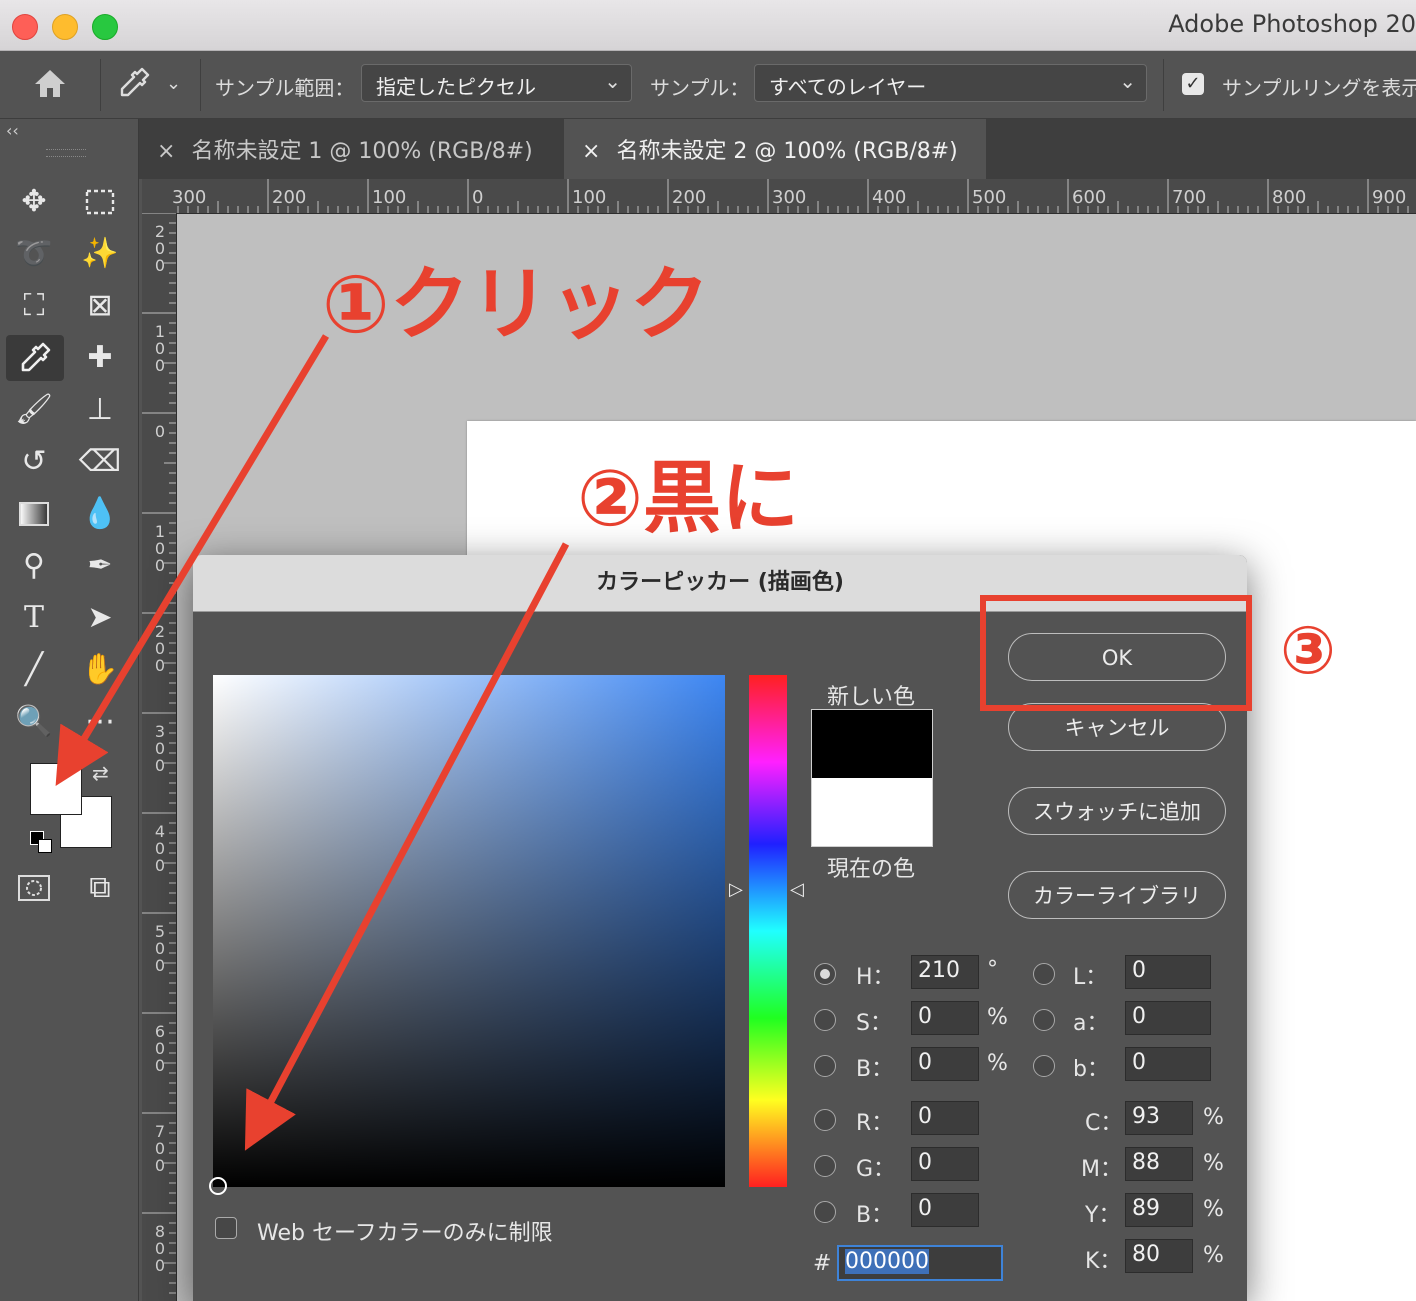 The width and height of the screenshot is (1416, 1301). What do you see at coordinates (226, 1228) in the screenshot?
I see `web-safe-checkbox` at bounding box center [226, 1228].